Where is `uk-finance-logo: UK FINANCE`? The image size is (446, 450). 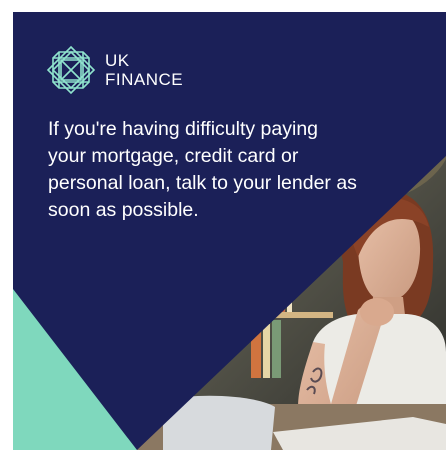 uk-finance-logo: UK FINANCE is located at coordinates (114, 70).